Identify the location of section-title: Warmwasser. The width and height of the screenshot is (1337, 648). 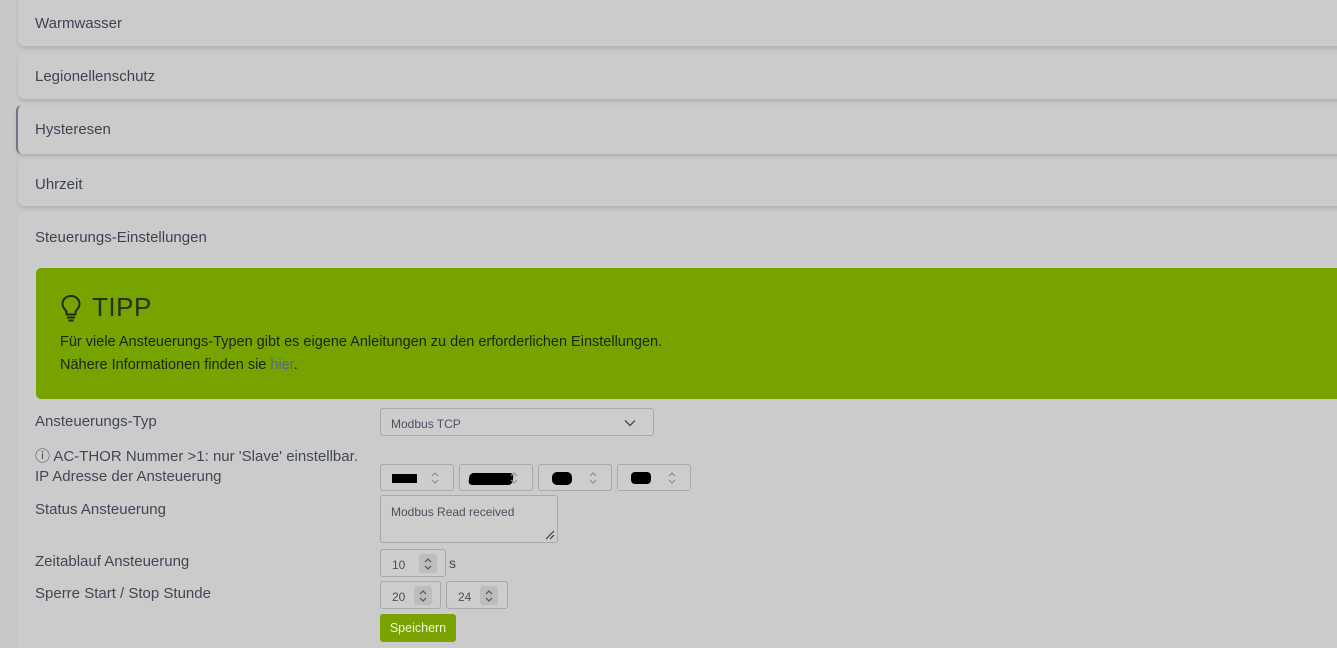
(78, 23).